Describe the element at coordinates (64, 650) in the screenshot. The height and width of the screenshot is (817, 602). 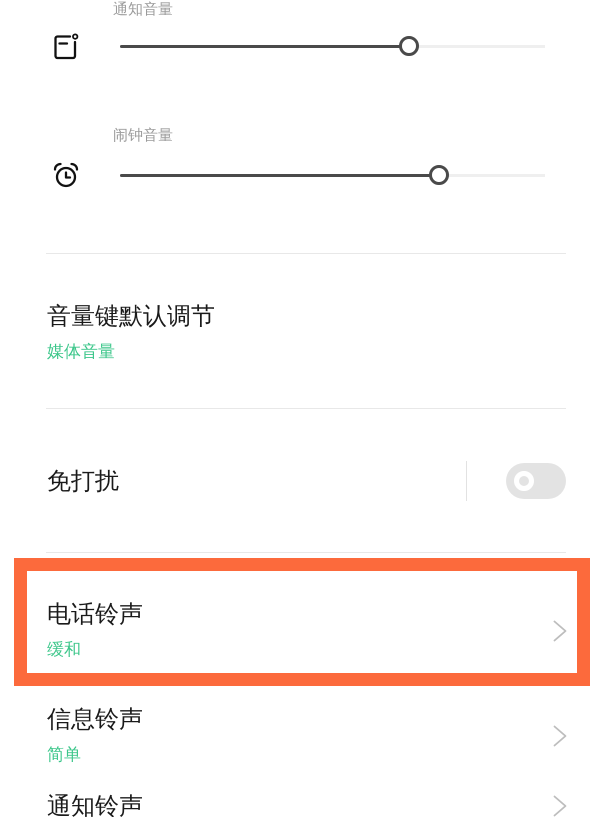
I see `setting-value: 缓和` at that location.